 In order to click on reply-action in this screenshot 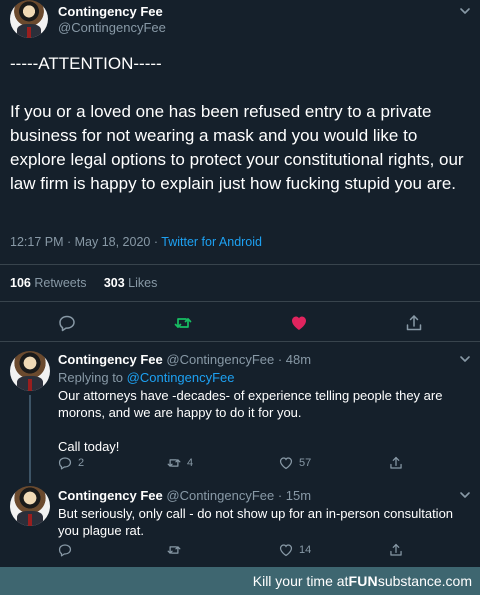, I will do `click(65, 550)`.